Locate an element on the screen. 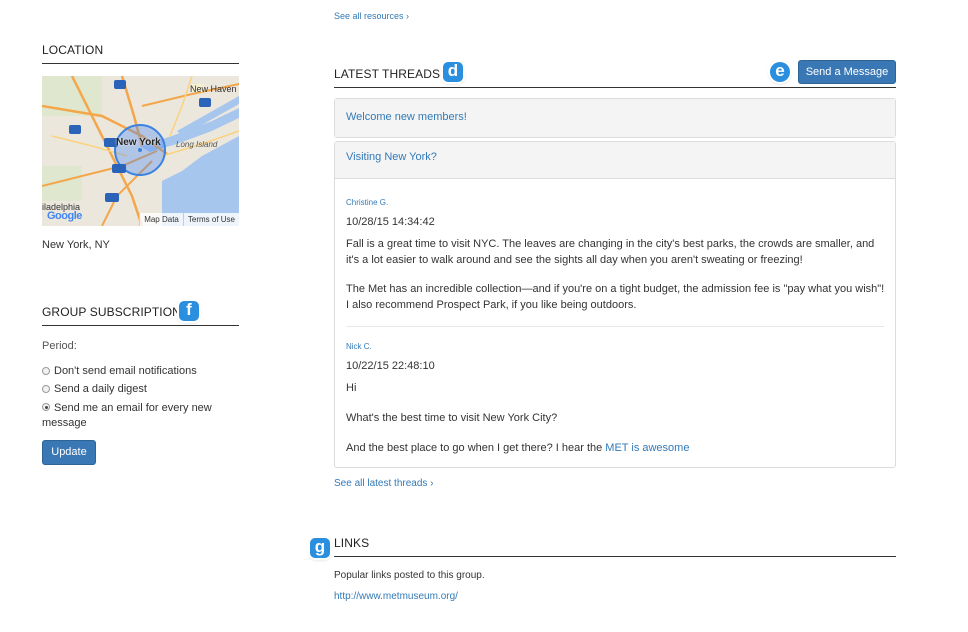  threads-rule is located at coordinates (615, 87).